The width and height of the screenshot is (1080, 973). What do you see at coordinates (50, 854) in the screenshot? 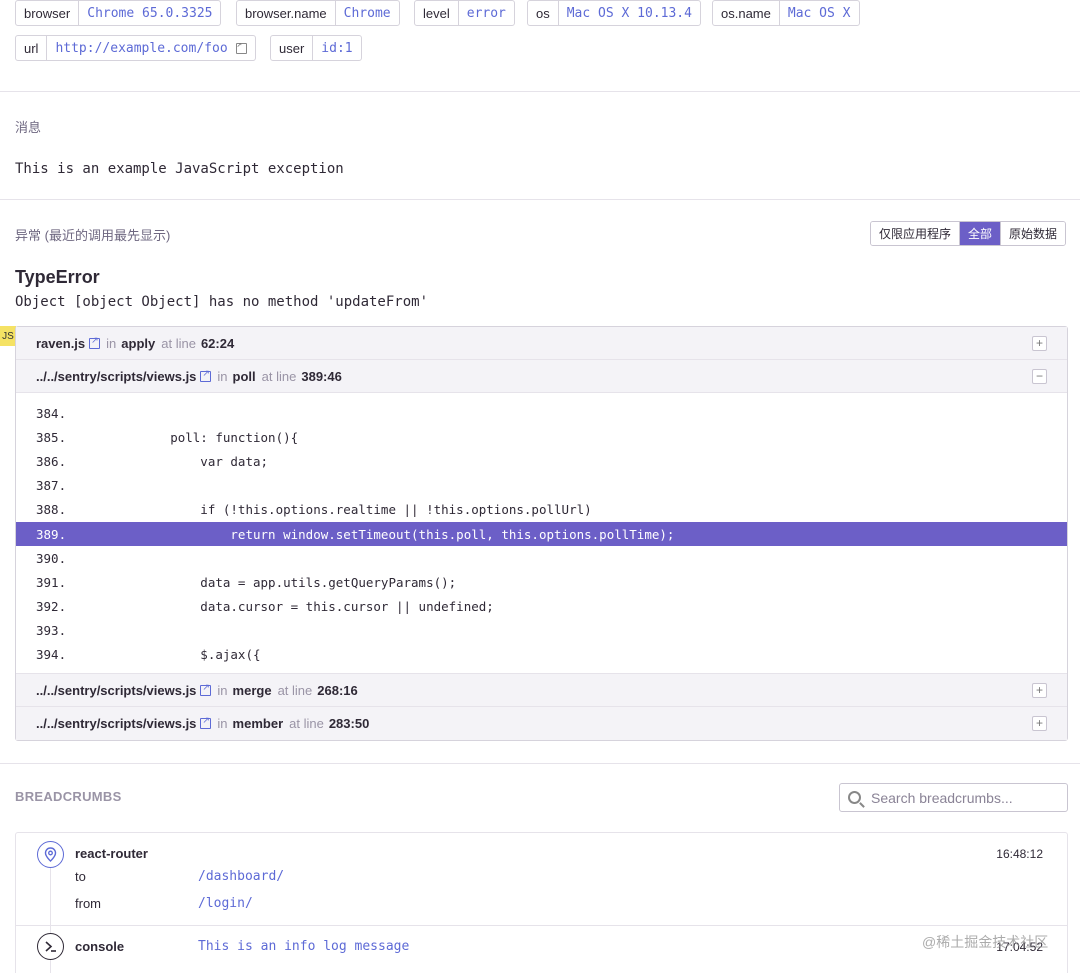
I see `location-pin-icon` at bounding box center [50, 854].